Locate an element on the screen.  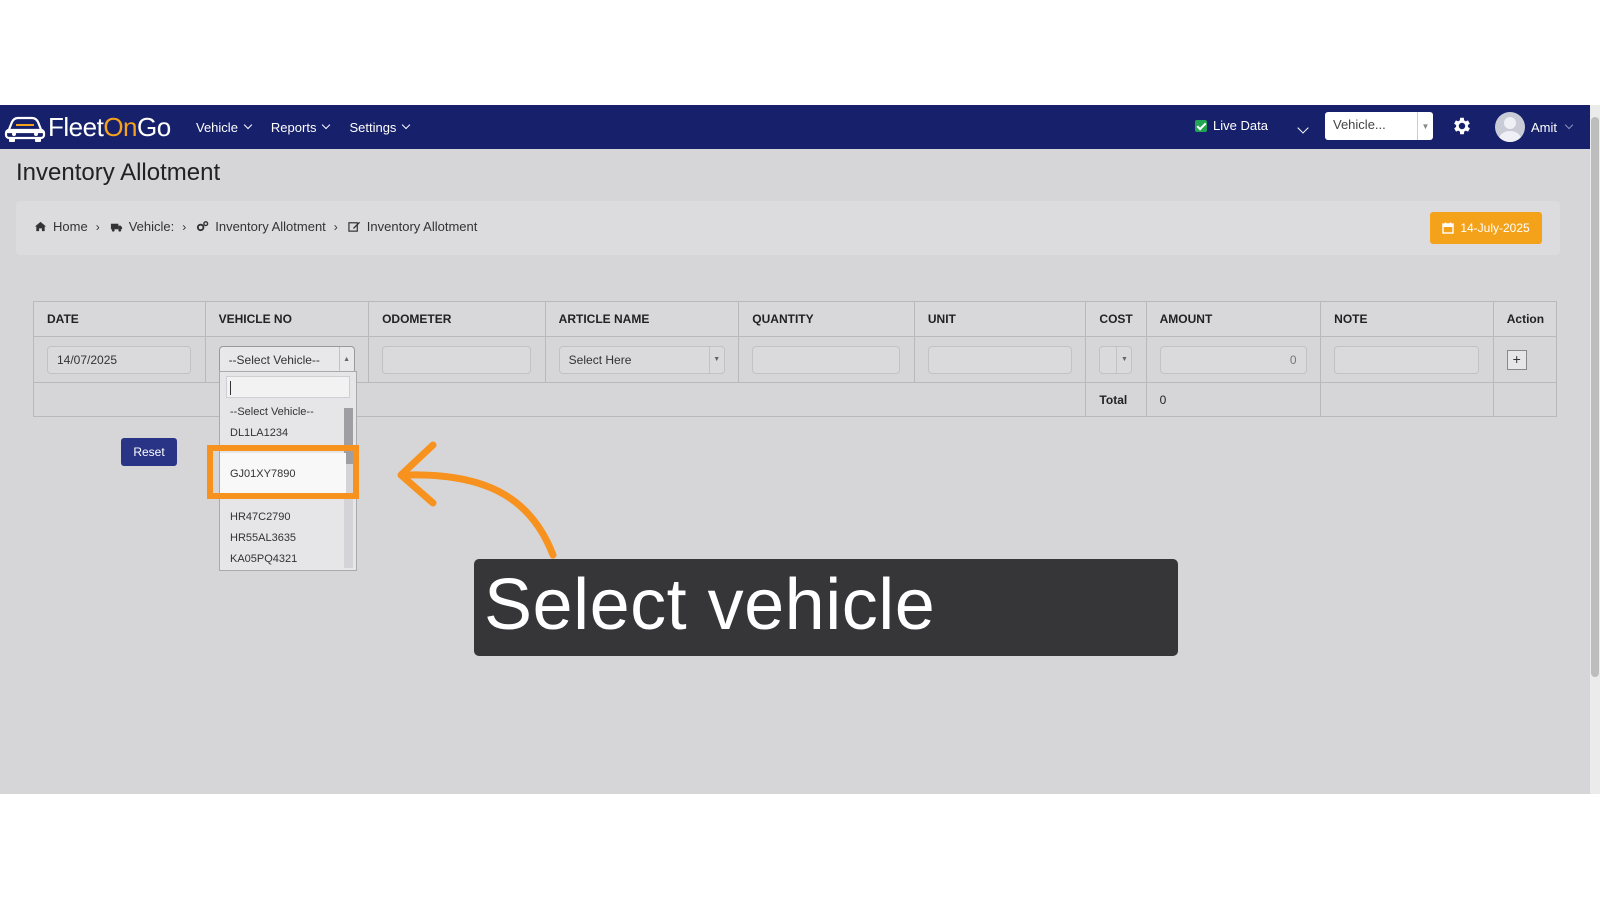
vehicle-select-dropdown: Vehicle... ▼ is located at coordinates (1379, 126).